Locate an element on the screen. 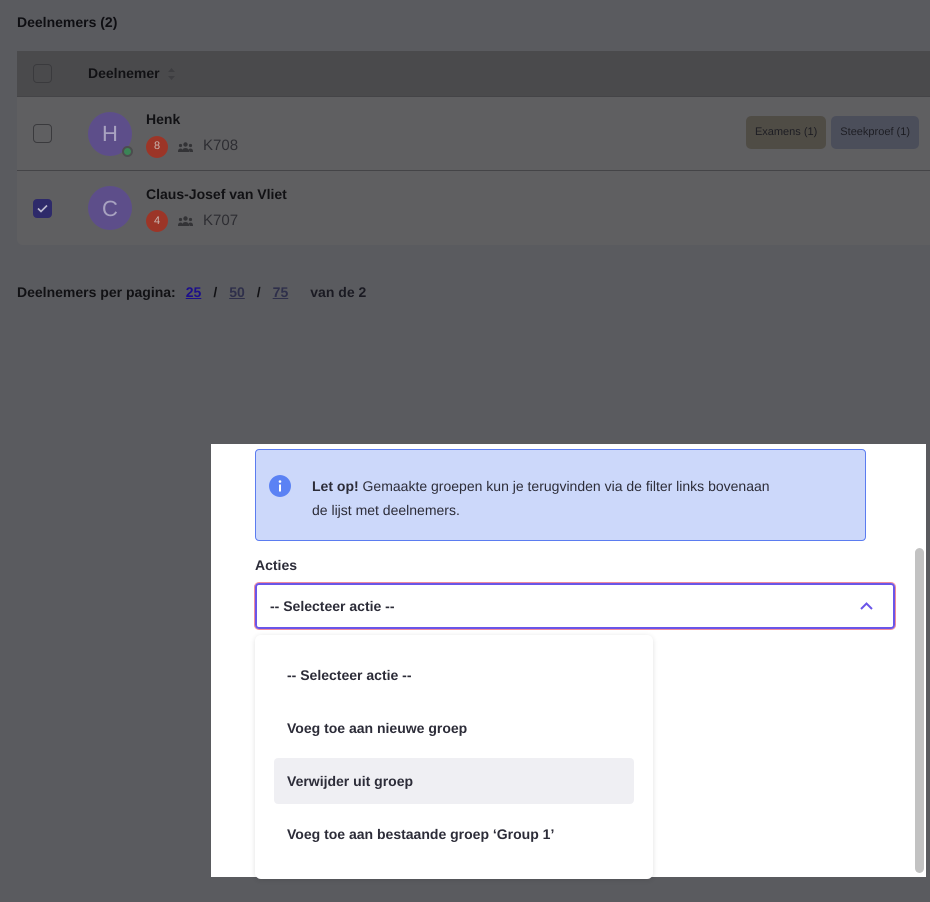 Image resolution: width=930 pixels, height=902 pixels. dropdown-option: Voeg toe aan nieuwe groep is located at coordinates (454, 728).